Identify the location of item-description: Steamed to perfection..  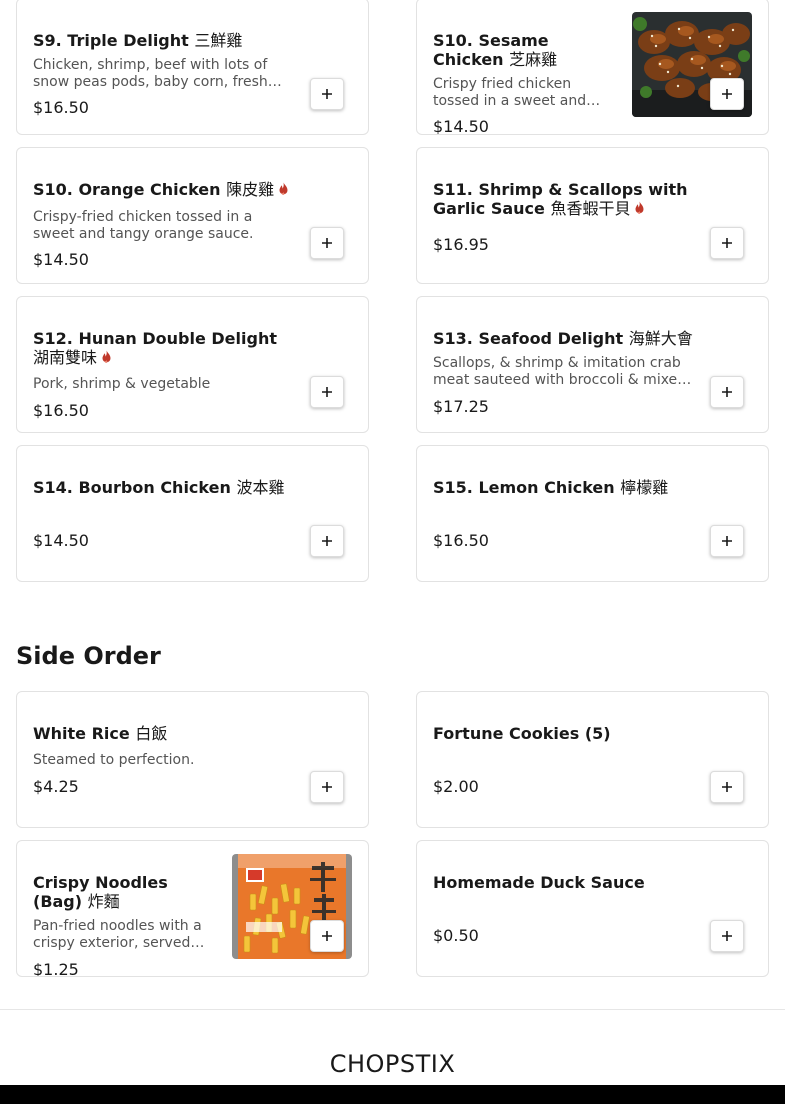
(114, 760).